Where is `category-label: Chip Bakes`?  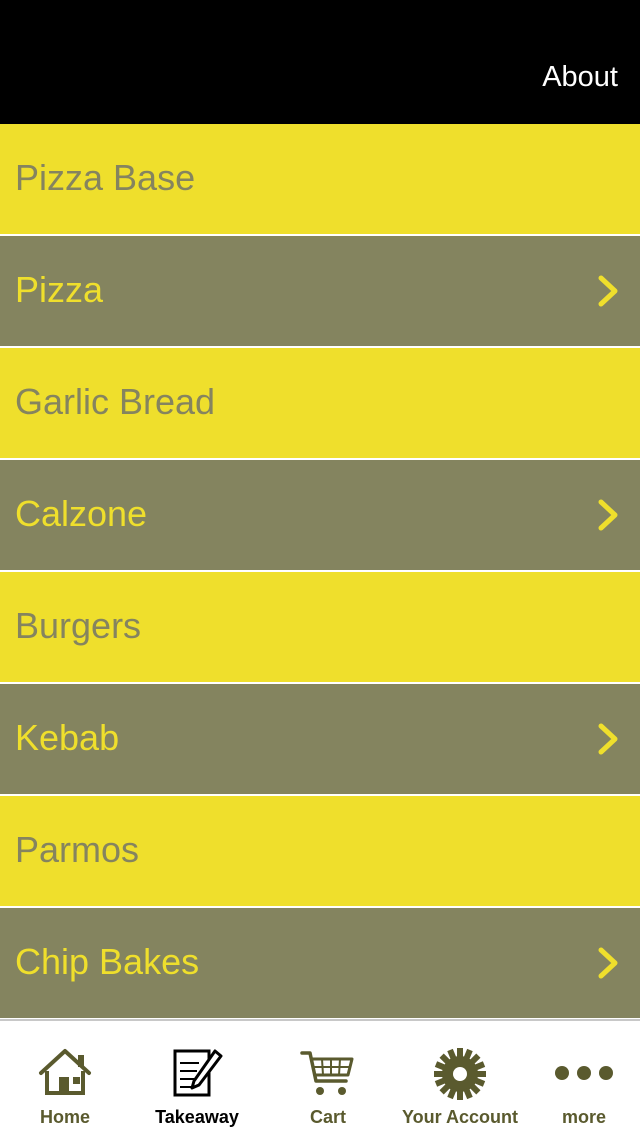 category-label: Chip Bakes is located at coordinates (107, 961).